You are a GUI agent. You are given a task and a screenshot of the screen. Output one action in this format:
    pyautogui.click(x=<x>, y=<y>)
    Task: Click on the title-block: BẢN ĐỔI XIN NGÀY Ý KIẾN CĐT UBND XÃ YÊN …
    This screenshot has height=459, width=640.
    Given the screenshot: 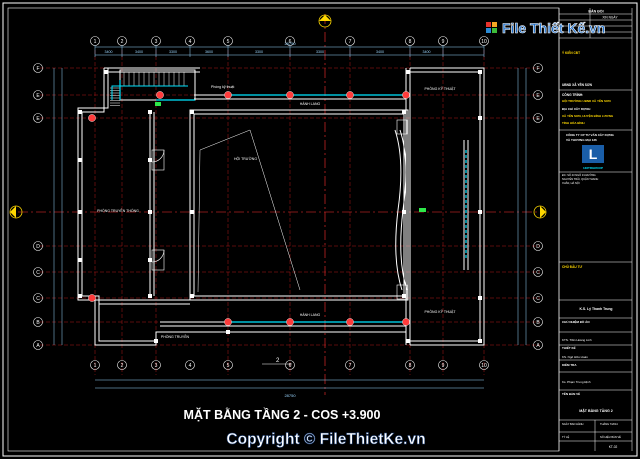 What is the action you would take?
    pyautogui.click(x=595, y=229)
    